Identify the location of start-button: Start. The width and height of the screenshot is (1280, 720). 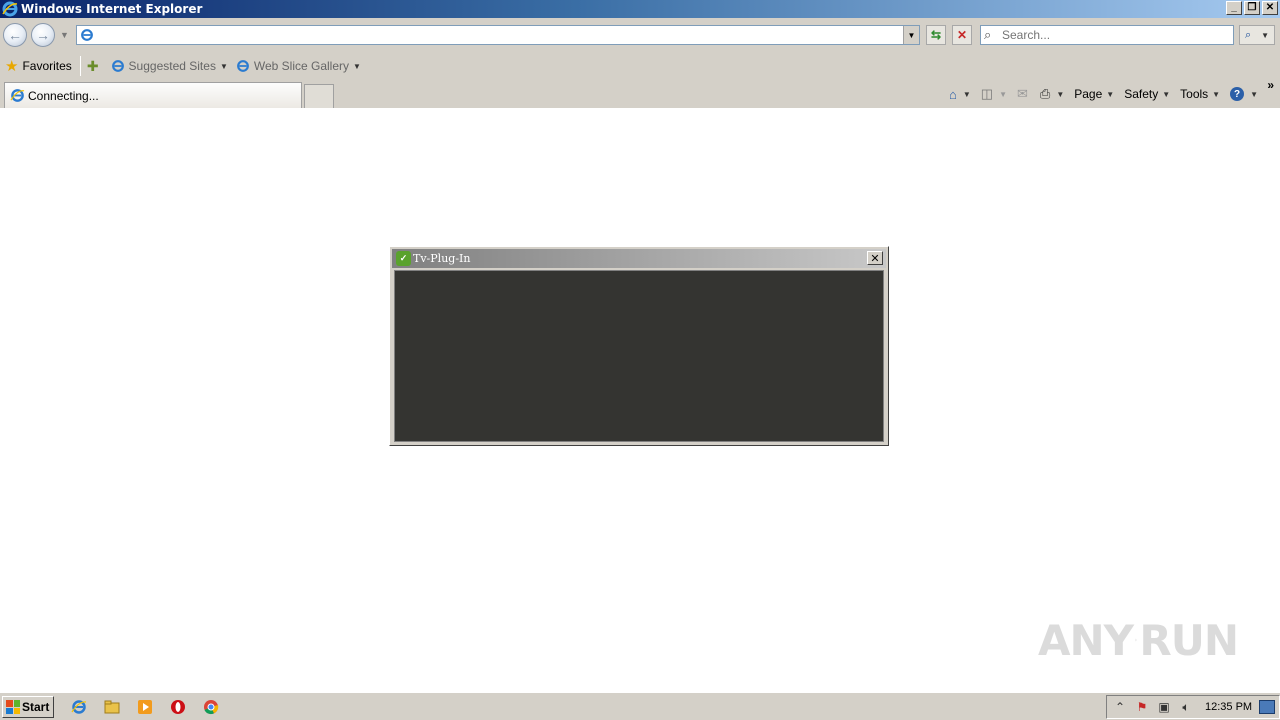
(28, 707).